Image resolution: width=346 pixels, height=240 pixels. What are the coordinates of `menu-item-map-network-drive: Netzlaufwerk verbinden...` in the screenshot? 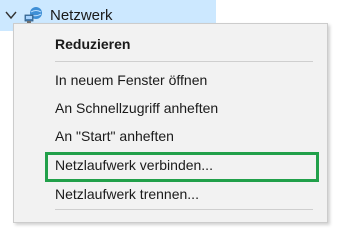 It's located at (170, 165).